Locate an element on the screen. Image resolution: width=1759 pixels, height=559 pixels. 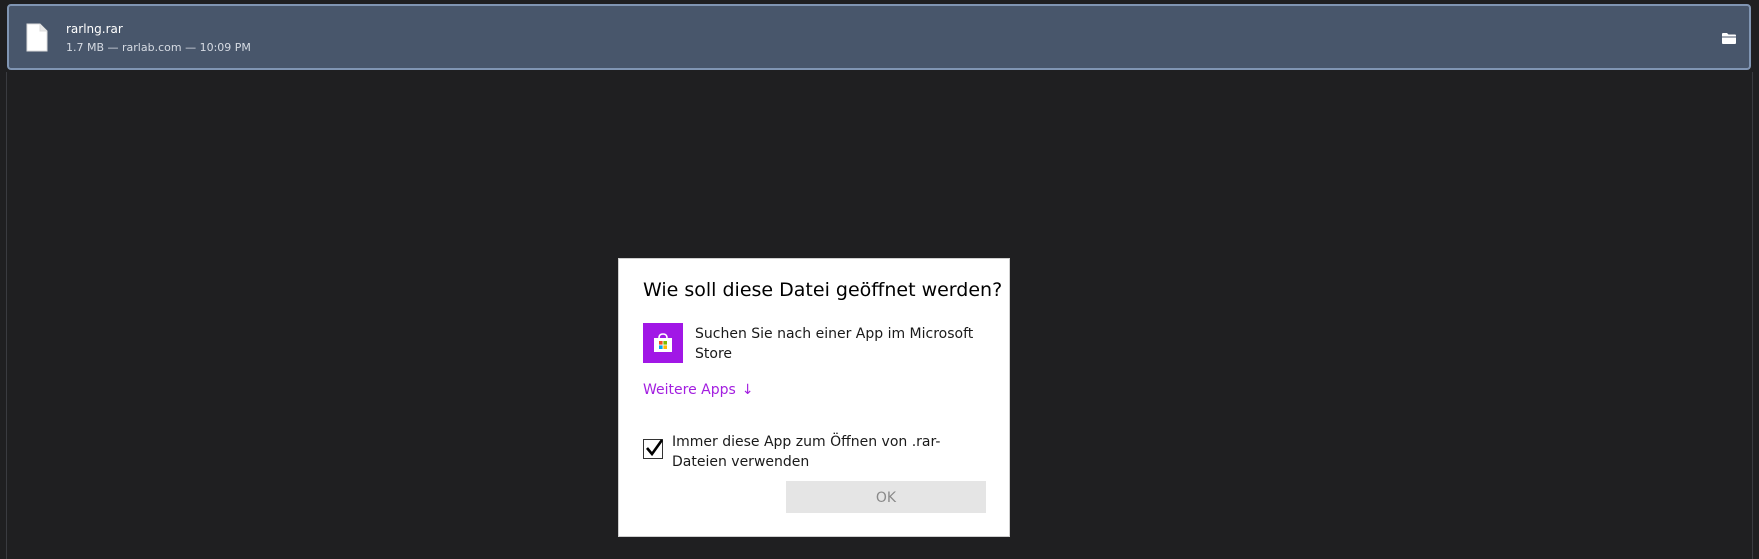
always-use-app-checkbox is located at coordinates (653, 449).